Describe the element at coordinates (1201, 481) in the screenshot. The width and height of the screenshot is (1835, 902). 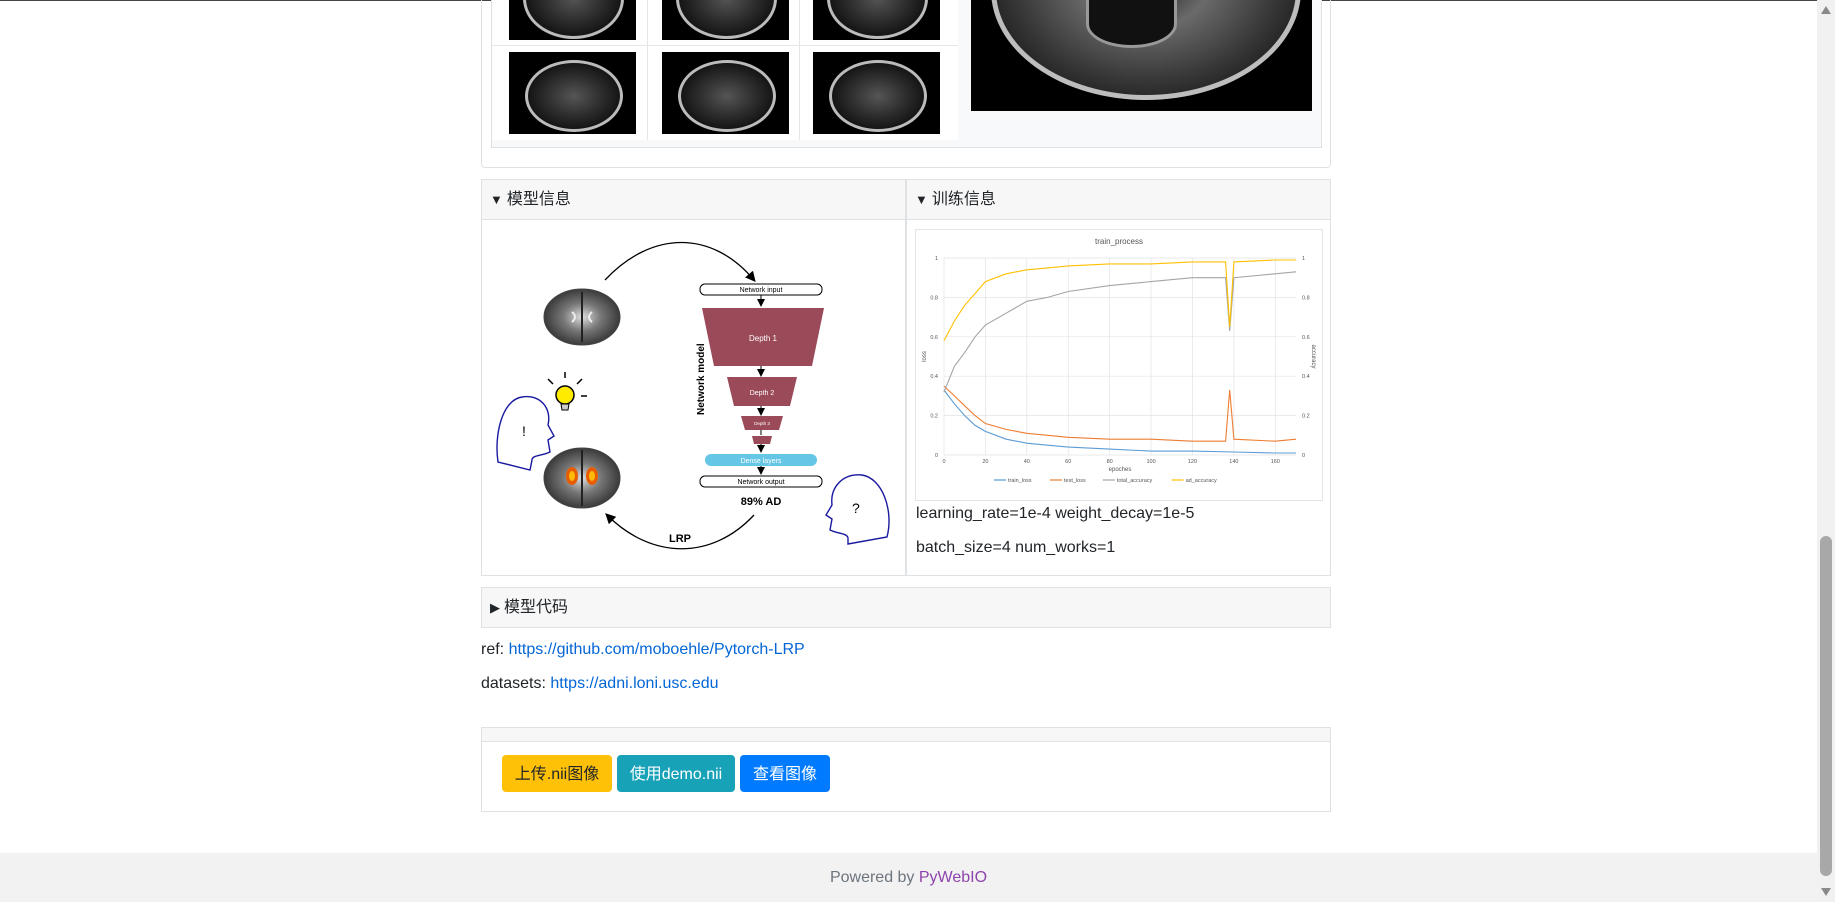
I see `legend-label: ad_accuracy` at that location.